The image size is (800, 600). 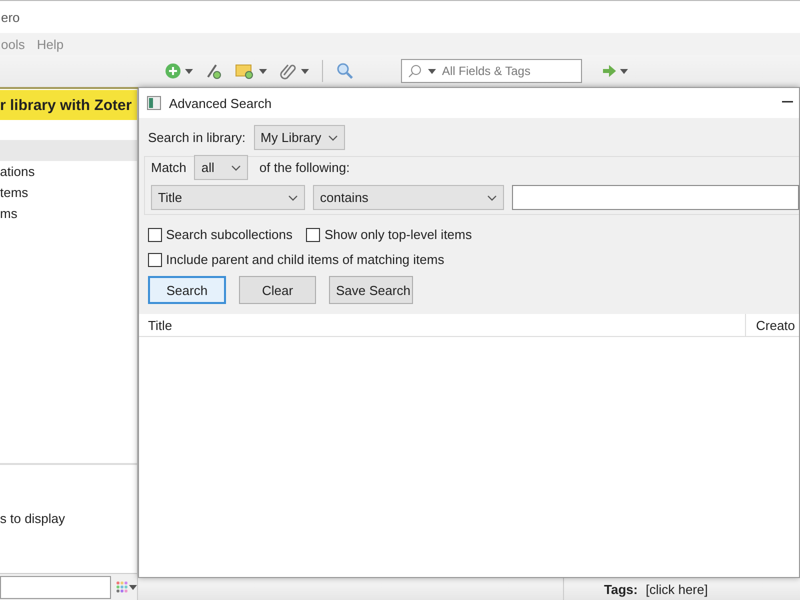 What do you see at coordinates (187, 290) in the screenshot?
I see `search-button: Search` at bounding box center [187, 290].